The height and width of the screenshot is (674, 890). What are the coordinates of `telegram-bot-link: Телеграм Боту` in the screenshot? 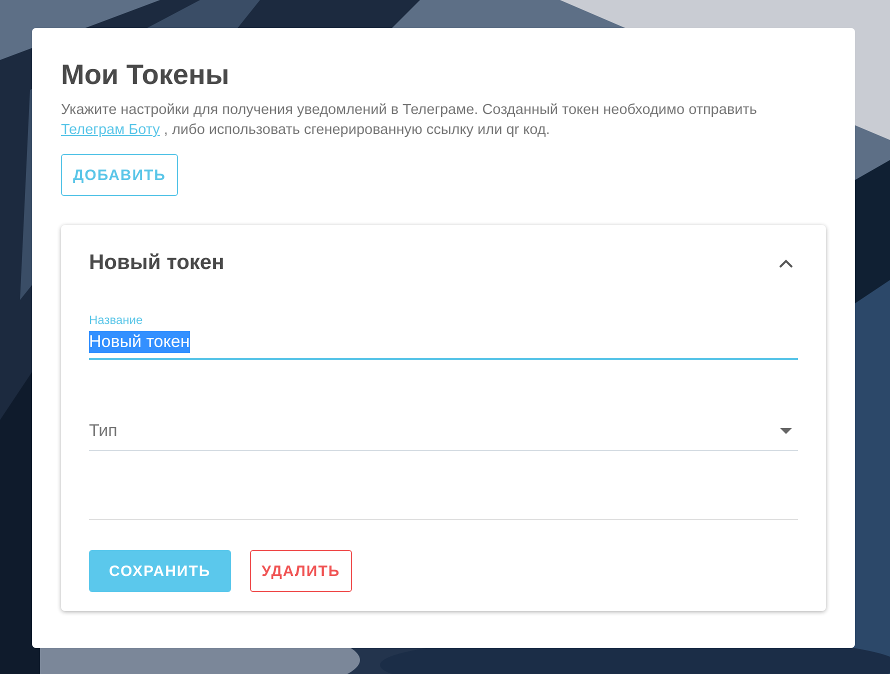 It's located at (110, 130).